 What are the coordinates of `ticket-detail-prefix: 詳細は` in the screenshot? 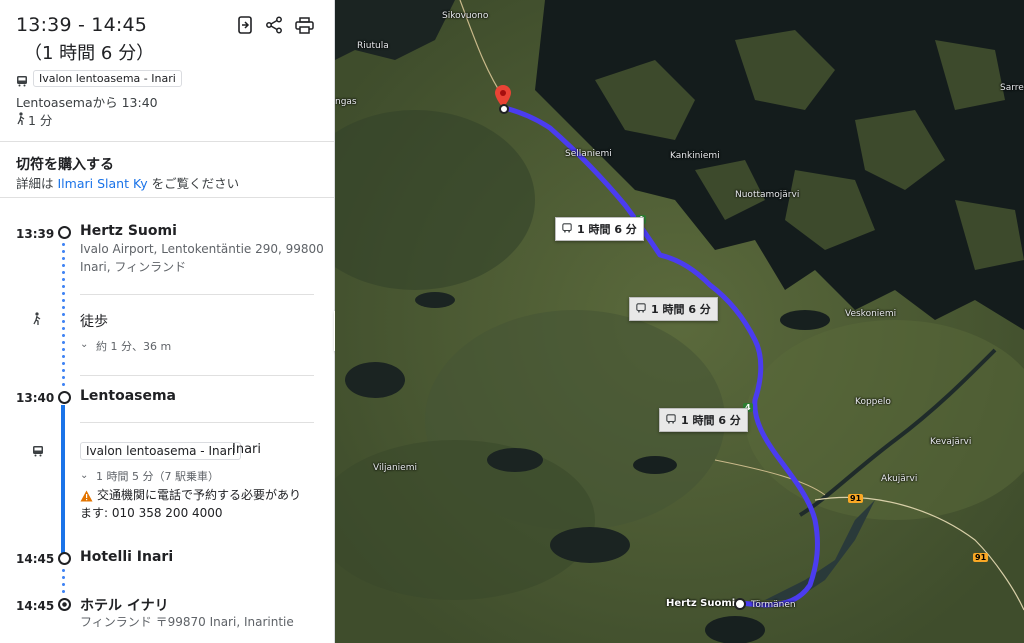 It's located at (35, 183).